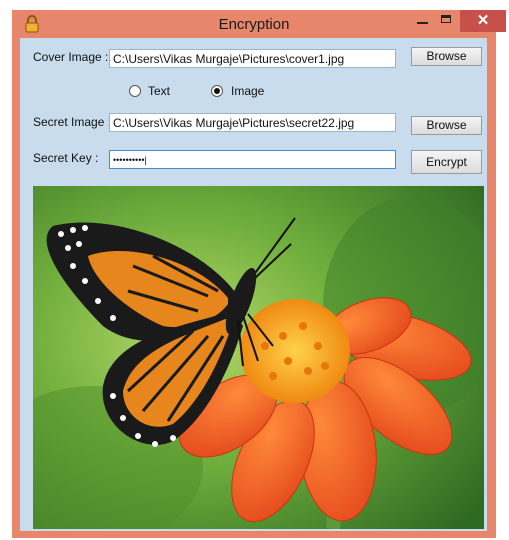  Describe the element at coordinates (423, 21) in the screenshot. I see `minimize-button` at that location.